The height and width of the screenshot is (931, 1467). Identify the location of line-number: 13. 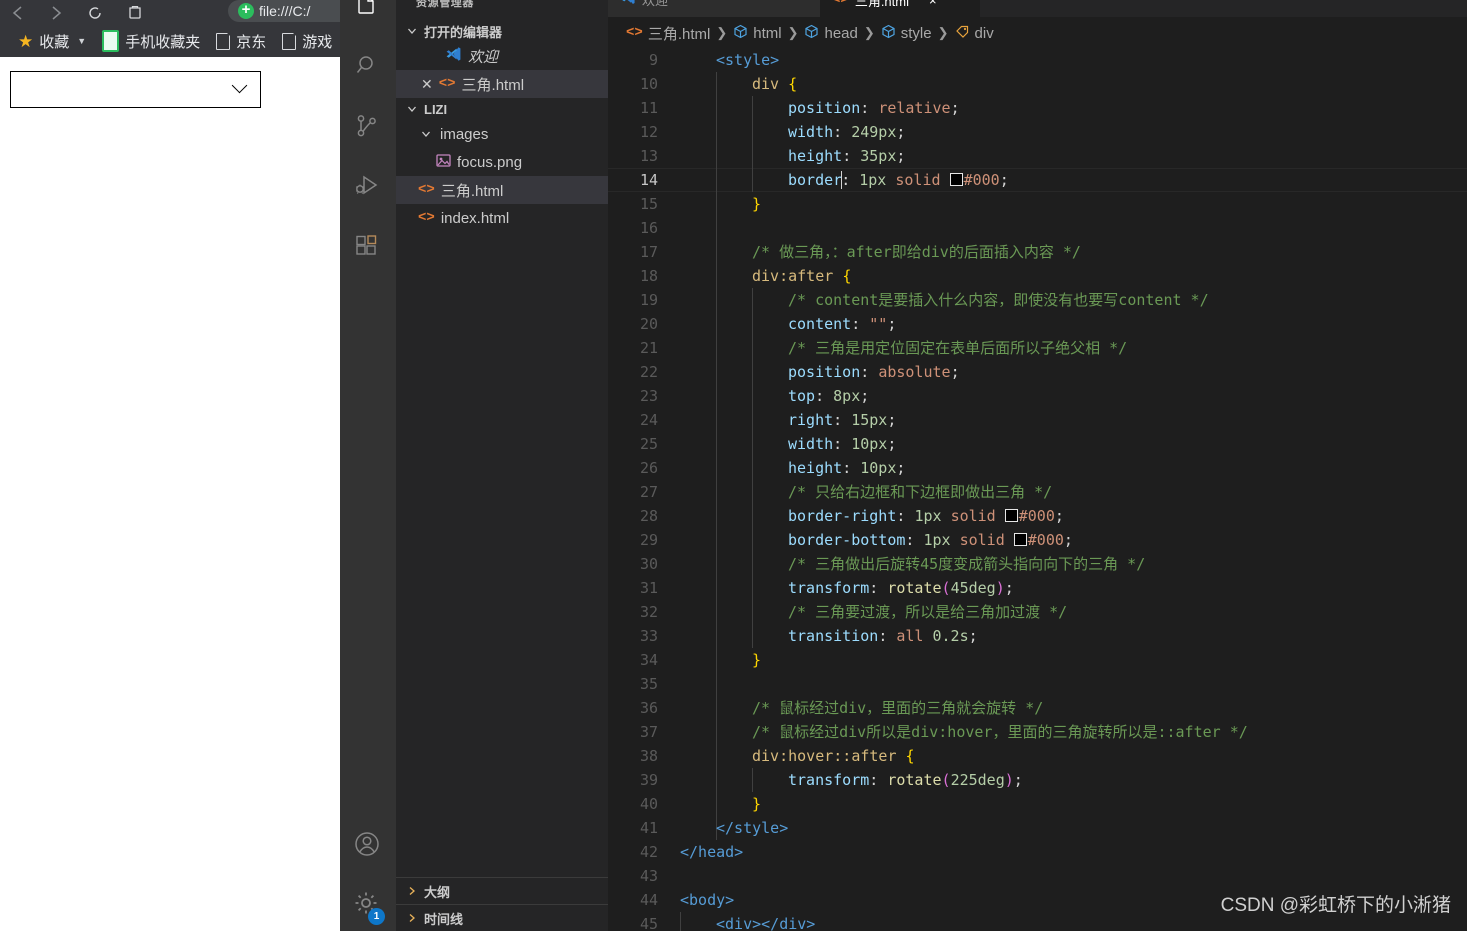
(648, 156).